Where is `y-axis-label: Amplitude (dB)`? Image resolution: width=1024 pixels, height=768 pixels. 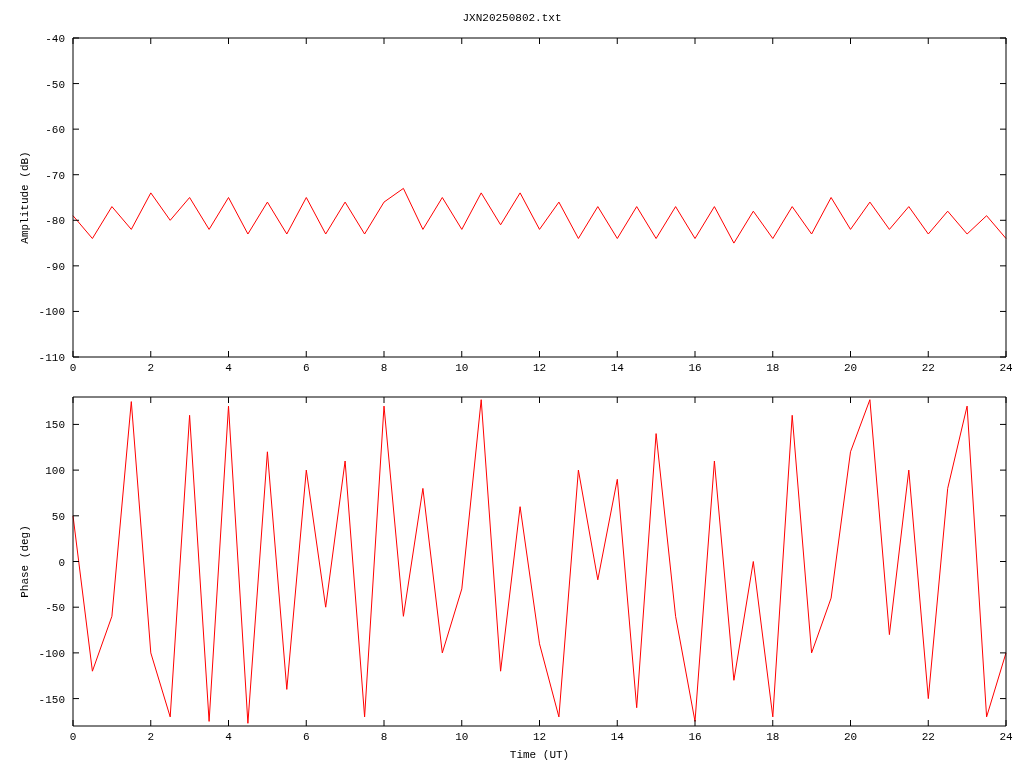
y-axis-label: Amplitude (dB) is located at coordinates (25, 197).